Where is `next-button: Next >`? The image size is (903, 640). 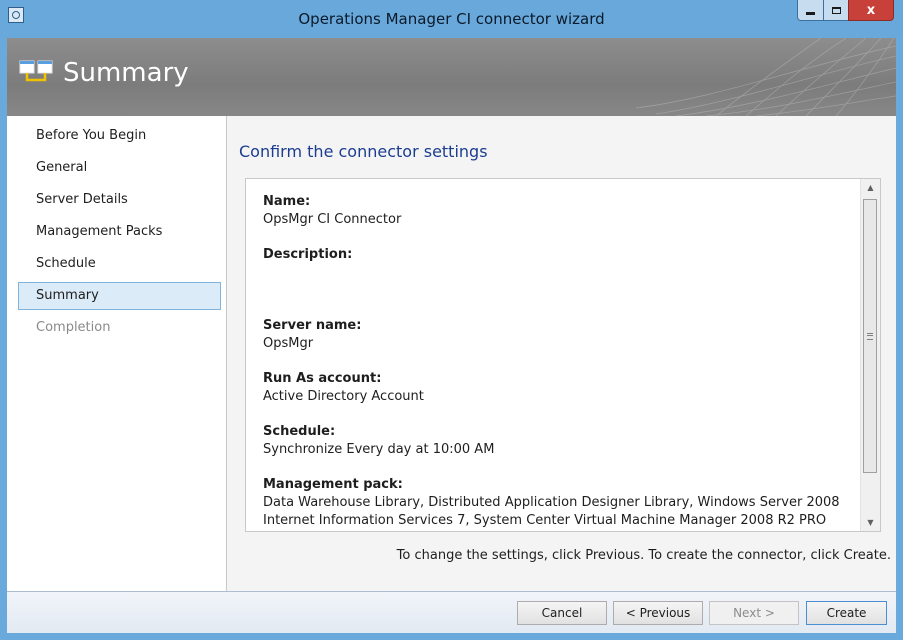 next-button: Next > is located at coordinates (754, 613).